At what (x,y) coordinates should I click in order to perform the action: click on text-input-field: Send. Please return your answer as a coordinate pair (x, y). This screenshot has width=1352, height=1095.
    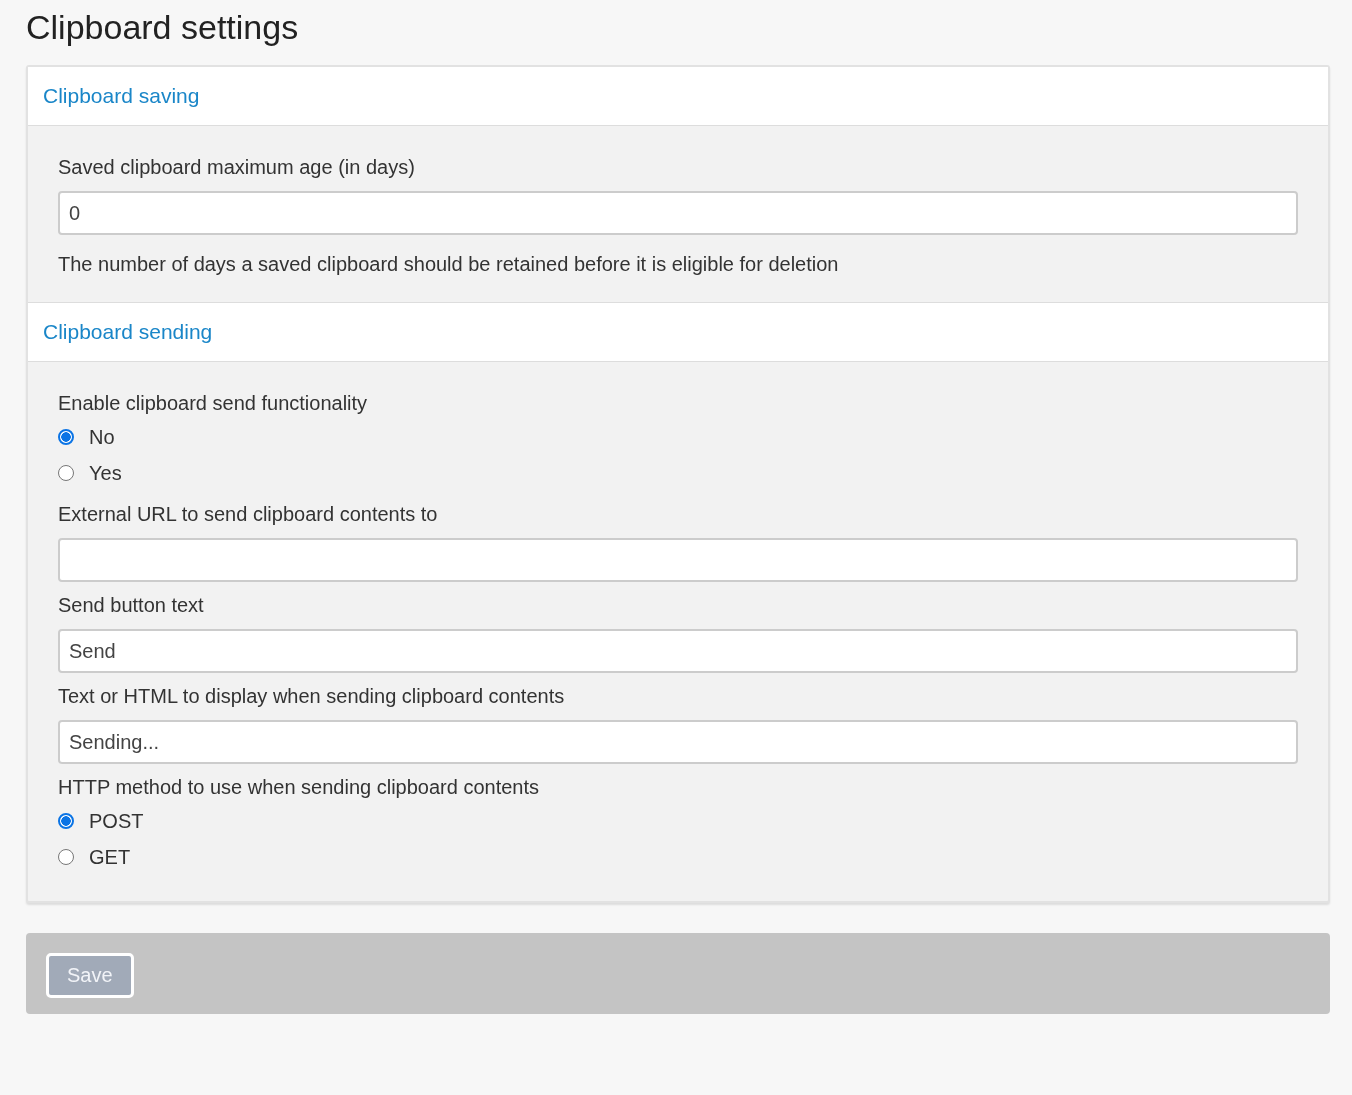
    Looking at the image, I should click on (678, 651).